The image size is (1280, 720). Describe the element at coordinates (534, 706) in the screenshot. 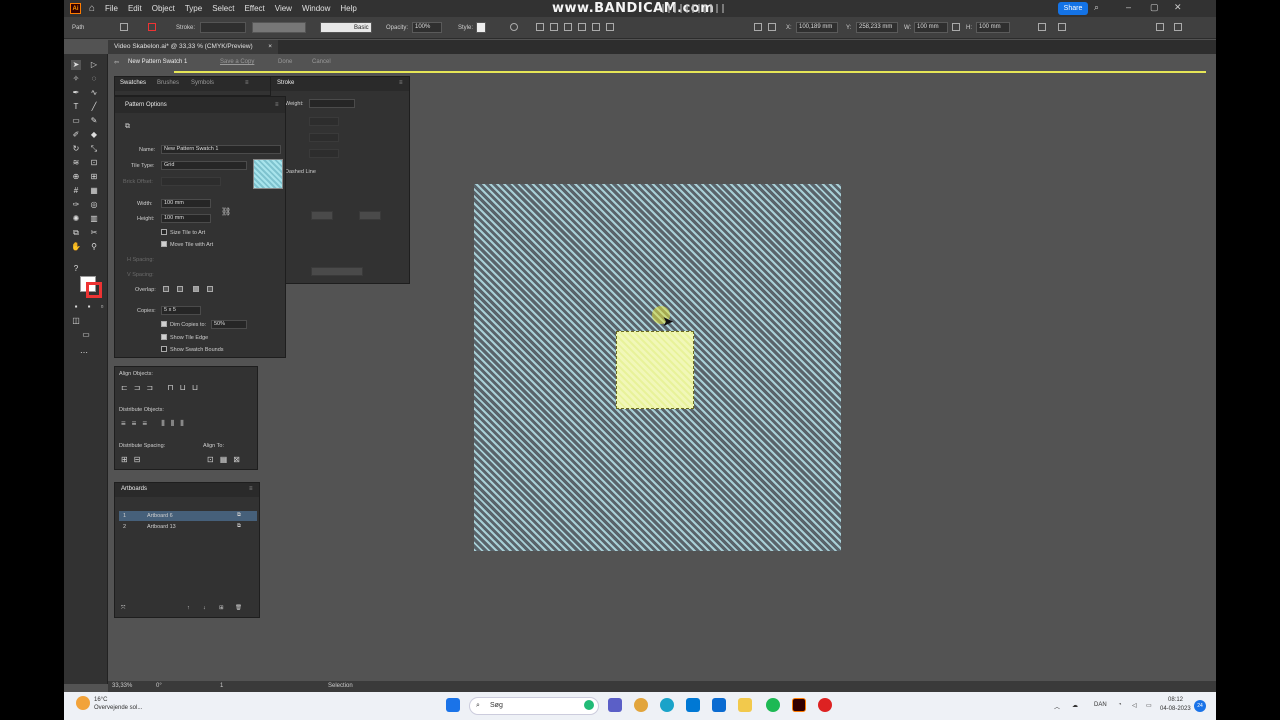

I see `taskbar-search: ⌕ Søg` at that location.